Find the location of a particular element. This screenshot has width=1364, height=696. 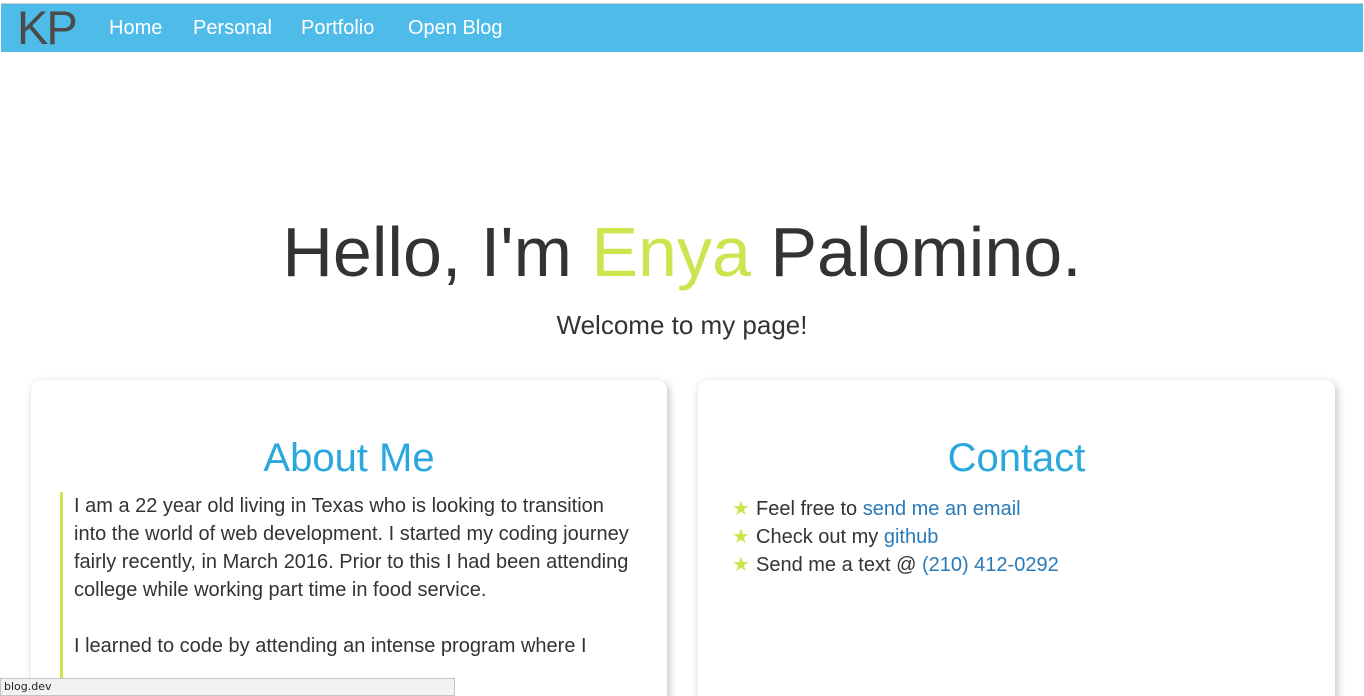

phone-link: (210) 412-0292 is located at coordinates (990, 565).